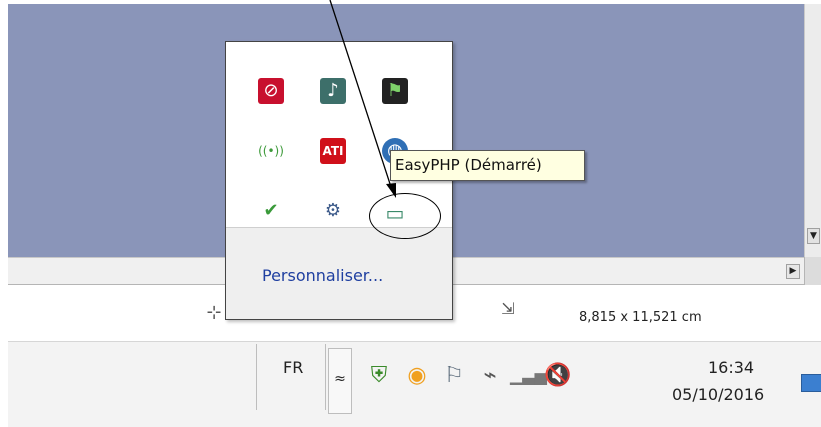  What do you see at coordinates (362, 99) in the screenshot?
I see `annotation-arrow` at bounding box center [362, 99].